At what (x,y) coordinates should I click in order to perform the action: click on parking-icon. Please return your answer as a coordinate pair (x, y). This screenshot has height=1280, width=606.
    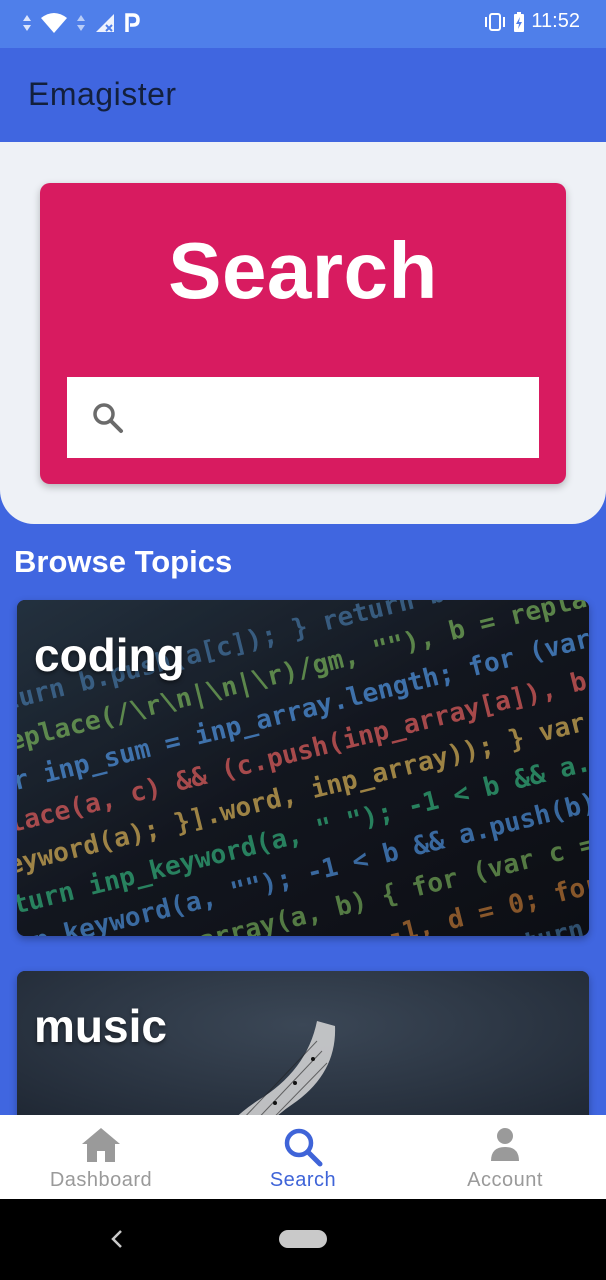
    Looking at the image, I should click on (132, 22).